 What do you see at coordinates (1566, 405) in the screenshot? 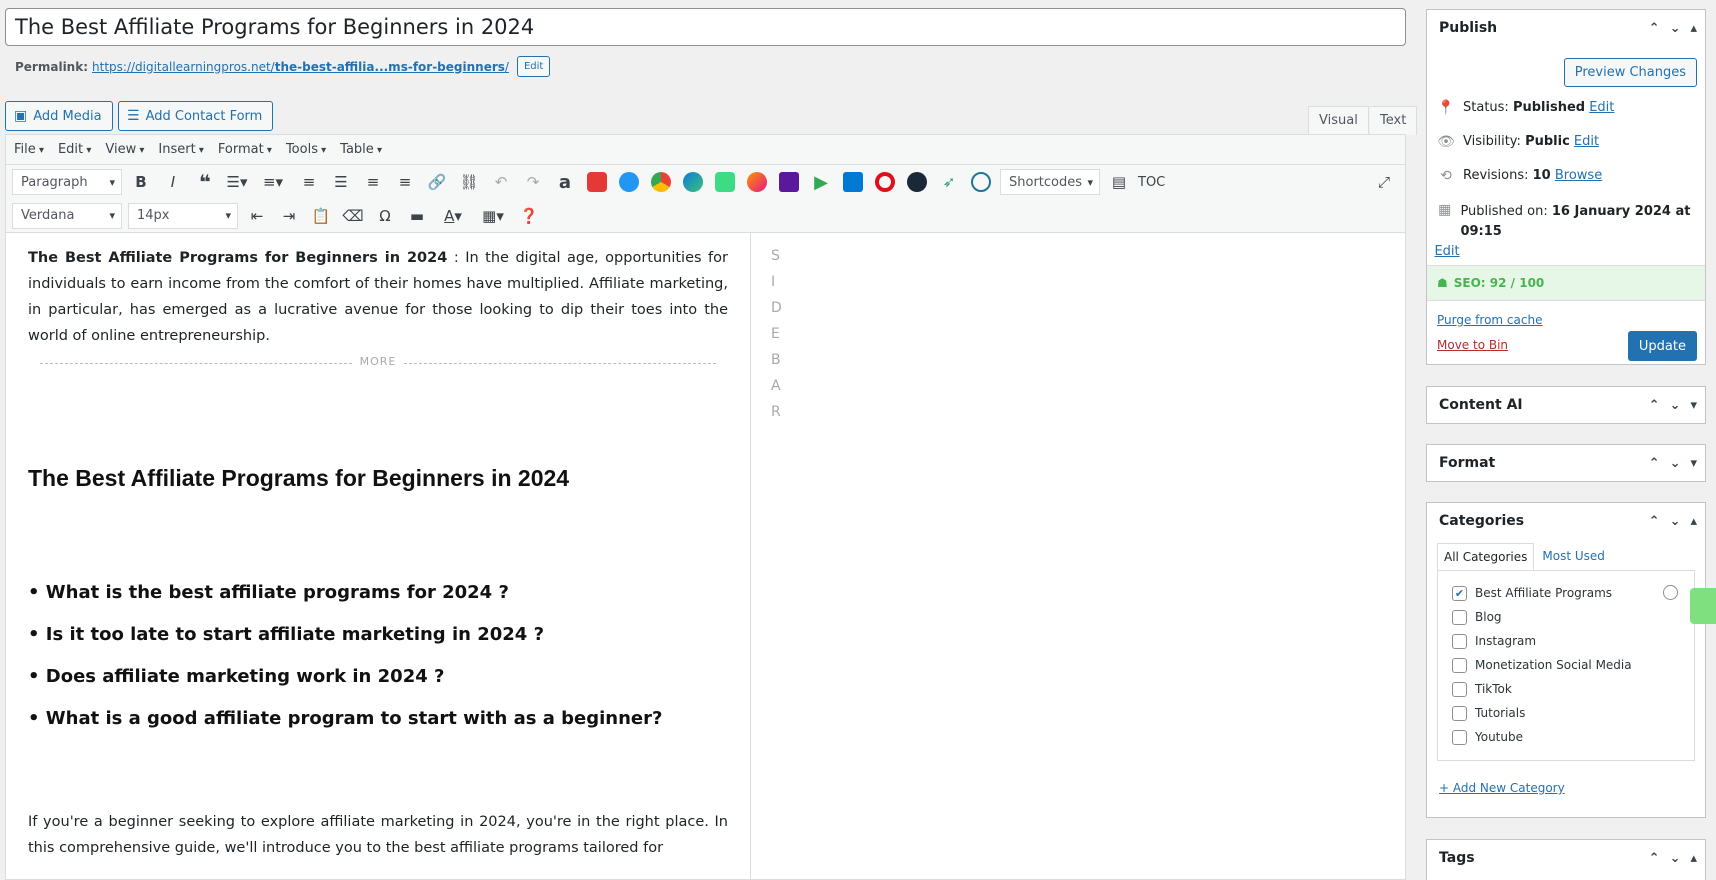
I see `content-ai-header: Content AI ⌃ ⌄ ▾` at bounding box center [1566, 405].